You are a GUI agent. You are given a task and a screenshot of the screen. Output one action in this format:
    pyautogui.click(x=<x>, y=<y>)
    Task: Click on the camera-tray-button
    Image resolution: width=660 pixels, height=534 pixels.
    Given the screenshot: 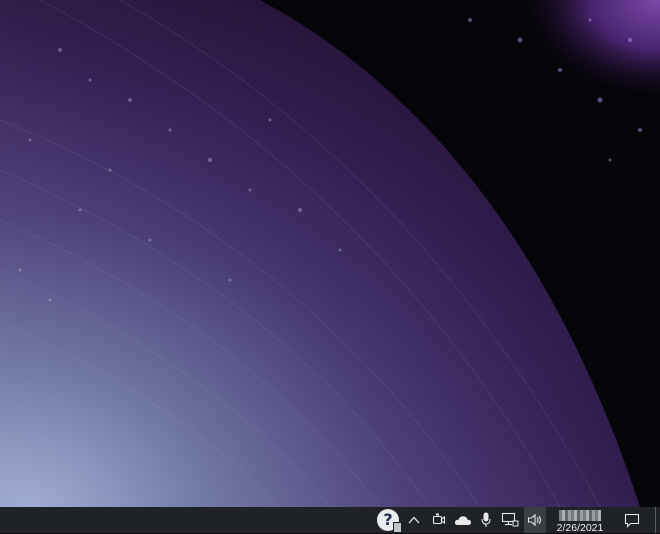 What is the action you would take?
    pyautogui.click(x=439, y=520)
    